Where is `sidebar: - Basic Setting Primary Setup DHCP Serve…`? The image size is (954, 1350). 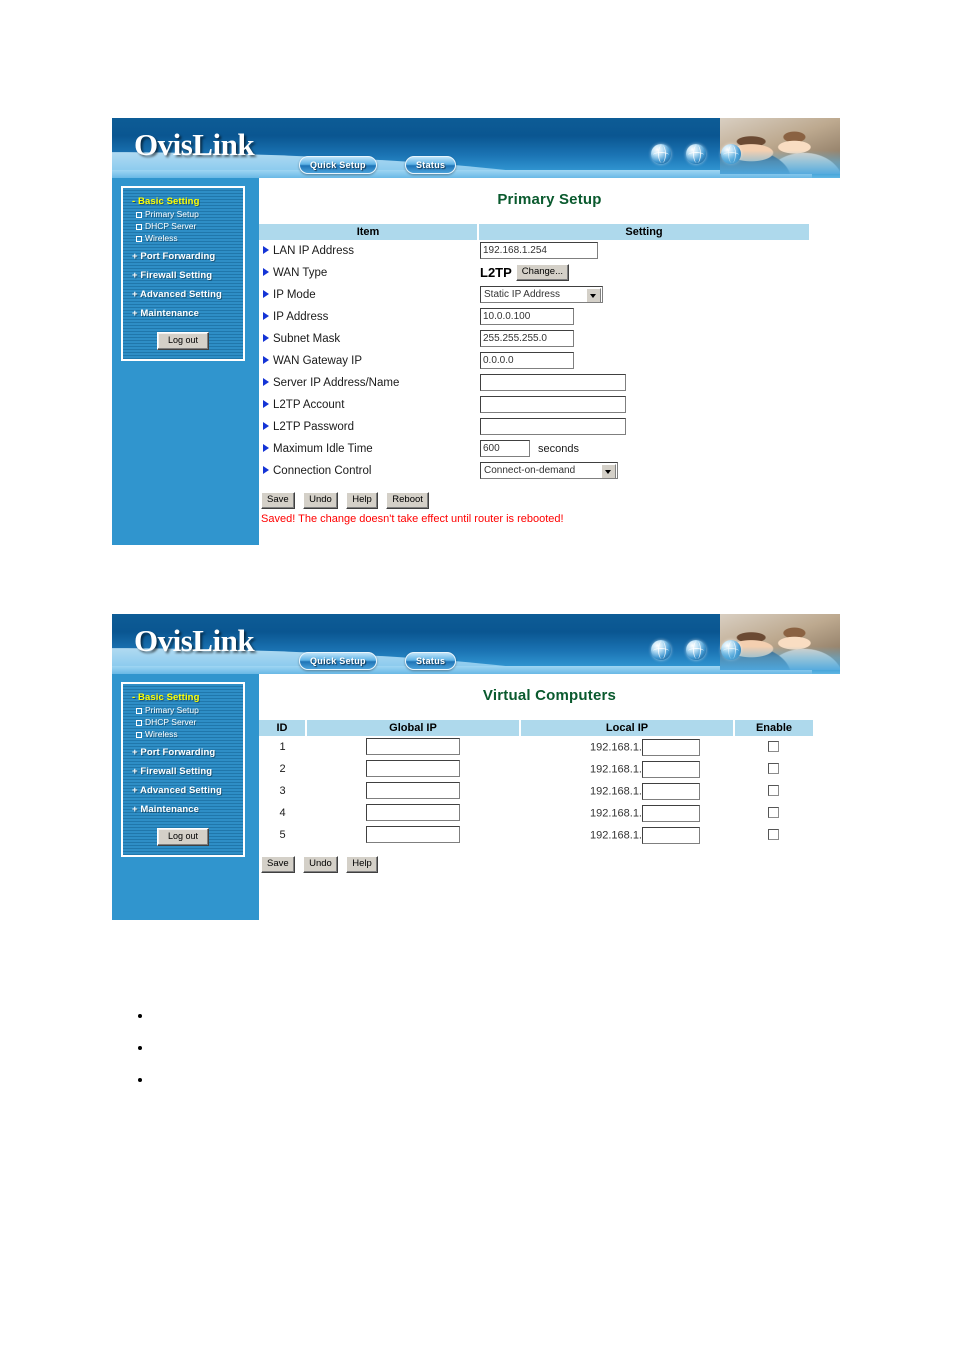
sidebar: - Basic Setting Primary Setup DHCP Serve… is located at coordinates (185, 361).